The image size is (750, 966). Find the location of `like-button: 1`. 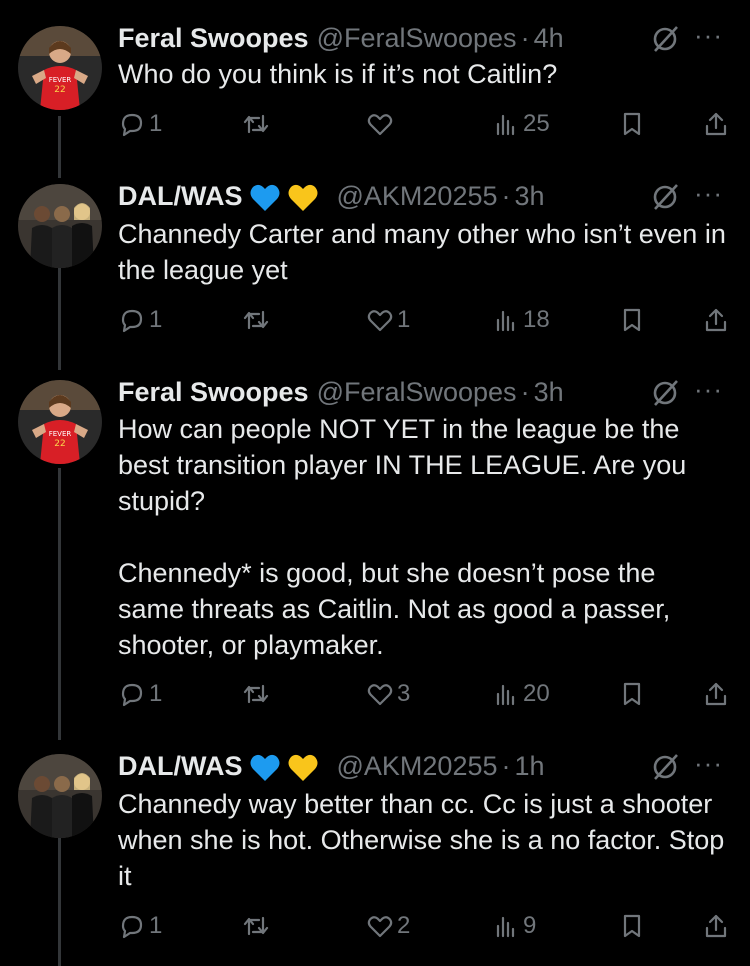

like-button: 1 is located at coordinates (388, 320).